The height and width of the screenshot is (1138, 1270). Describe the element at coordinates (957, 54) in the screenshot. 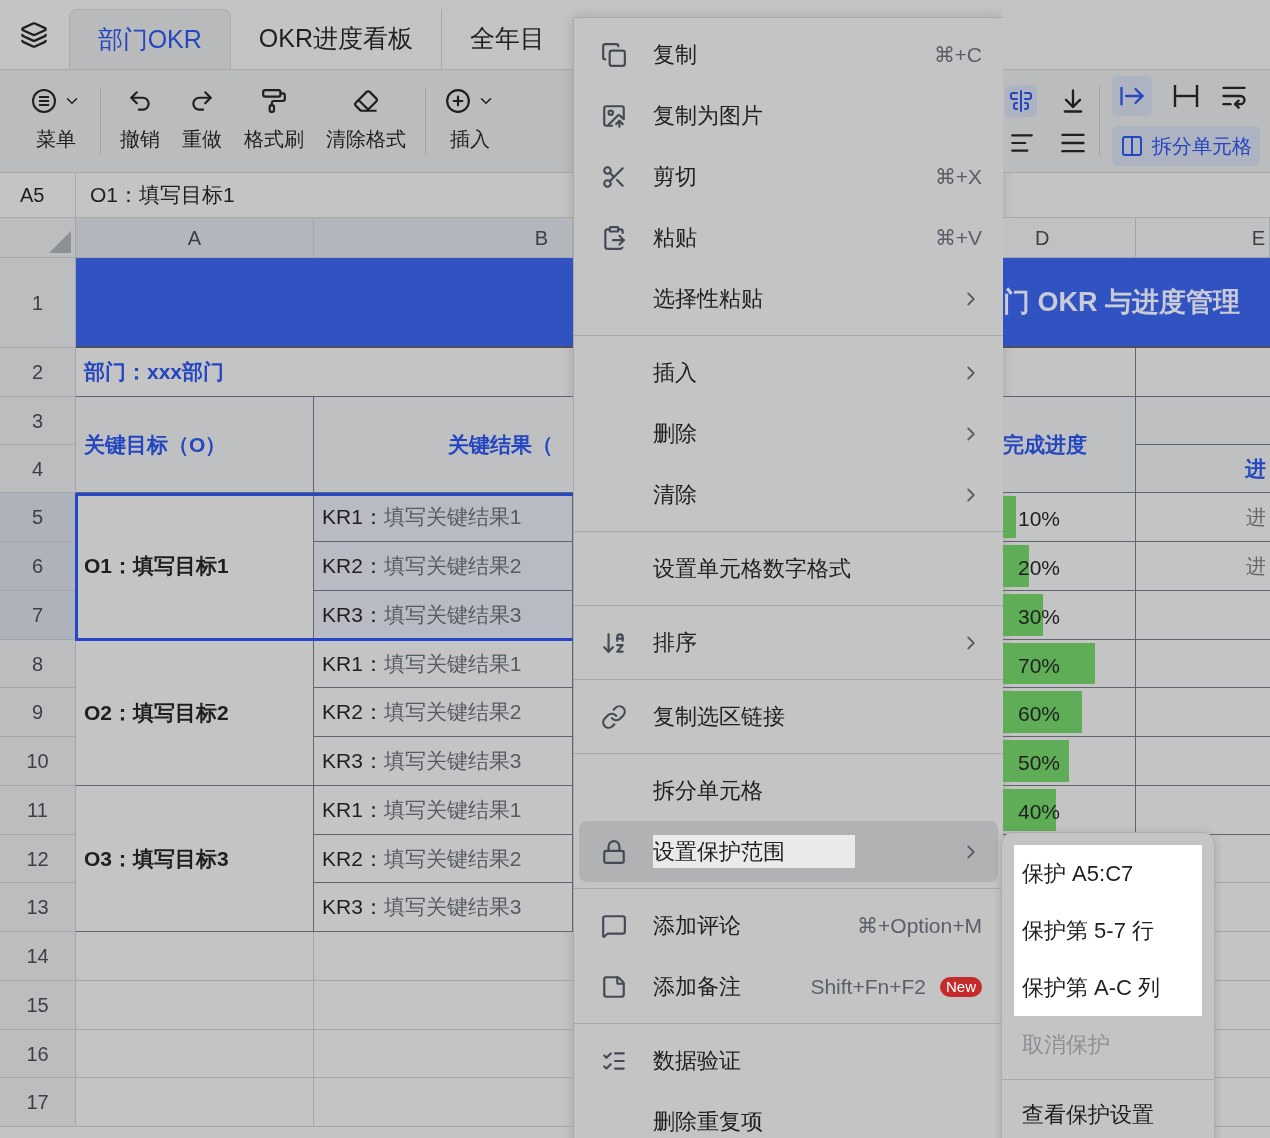

I see `shortcut-label: ⌘+C` at that location.